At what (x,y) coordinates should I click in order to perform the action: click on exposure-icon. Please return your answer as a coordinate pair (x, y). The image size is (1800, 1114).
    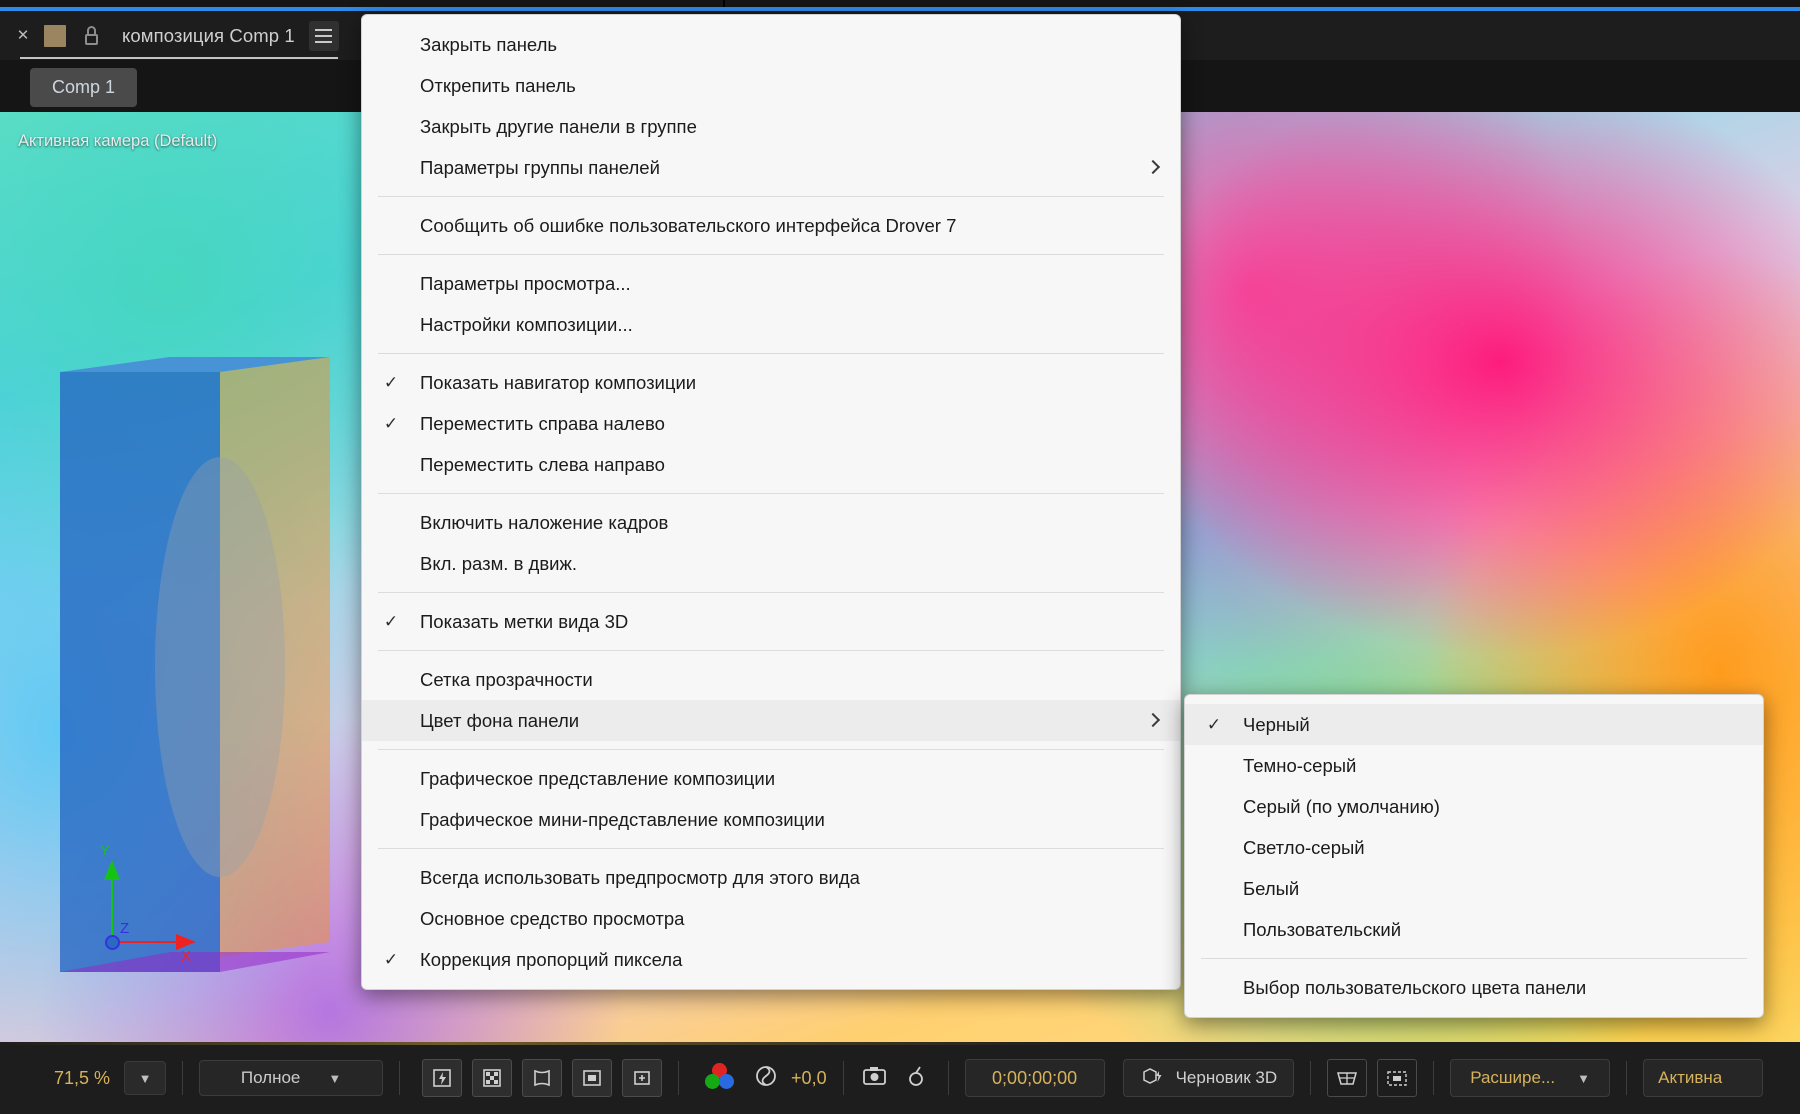
    Looking at the image, I should click on (766, 1078).